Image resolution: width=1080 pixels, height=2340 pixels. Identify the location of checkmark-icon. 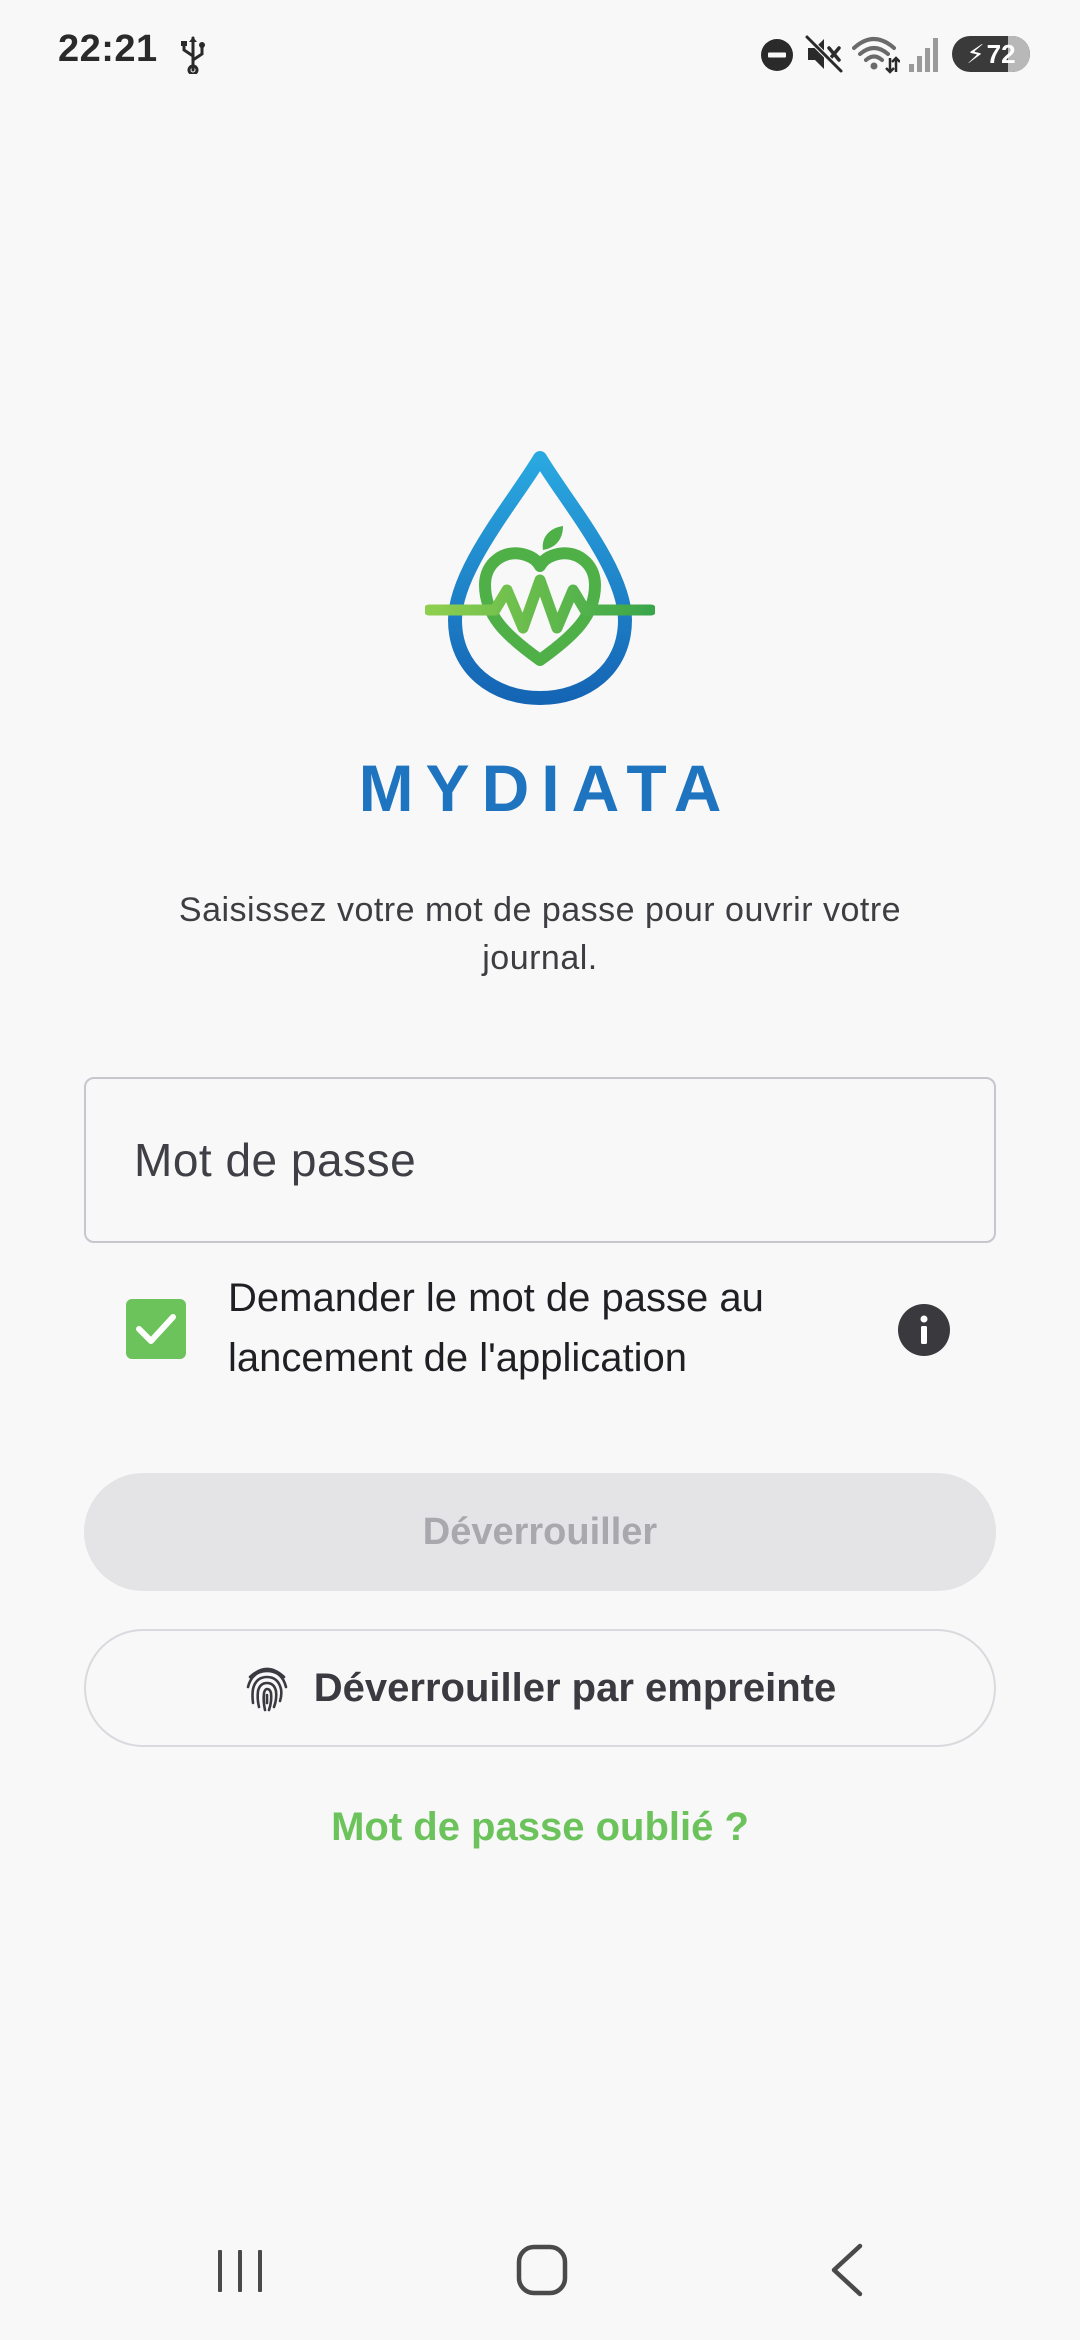
(156, 1329).